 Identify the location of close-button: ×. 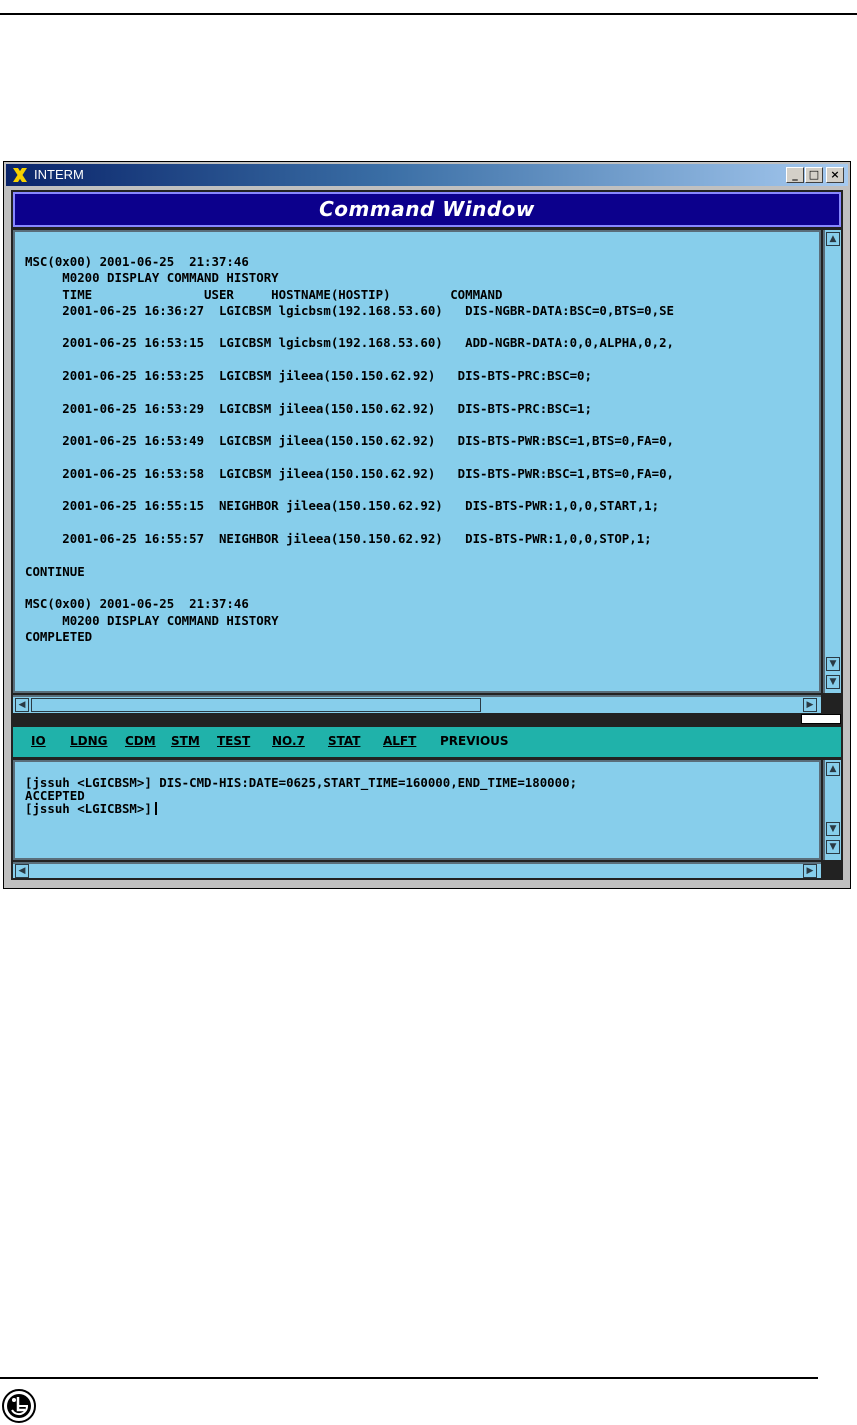
(835, 175).